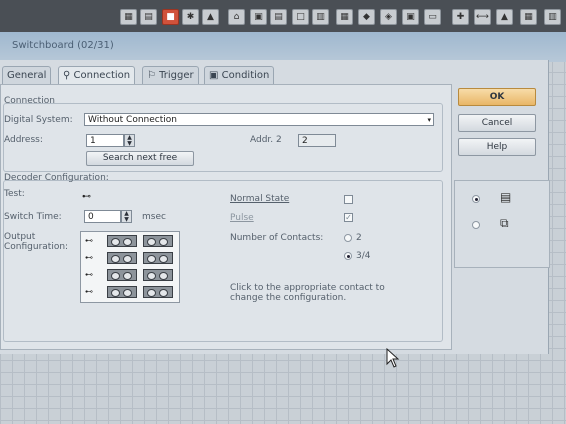  I want to click on toolbar-icon-13: ✚, so click(460, 17).